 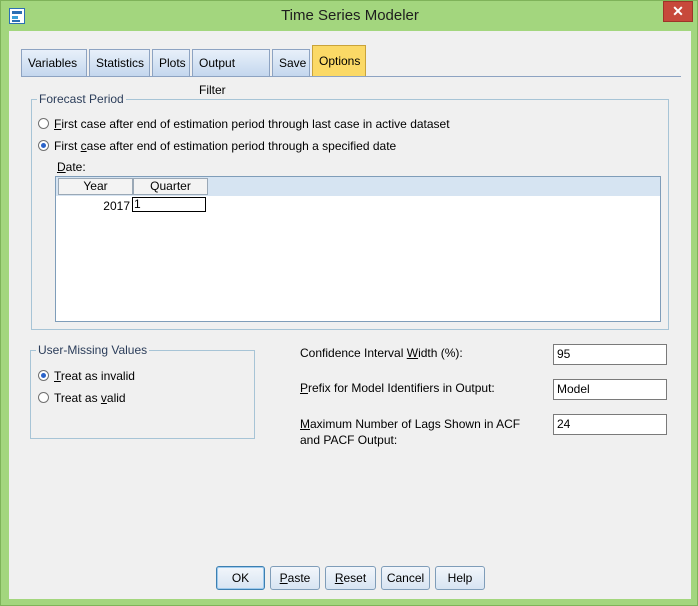 I want to click on column-header-quarter: Quarter, so click(x=170, y=186).